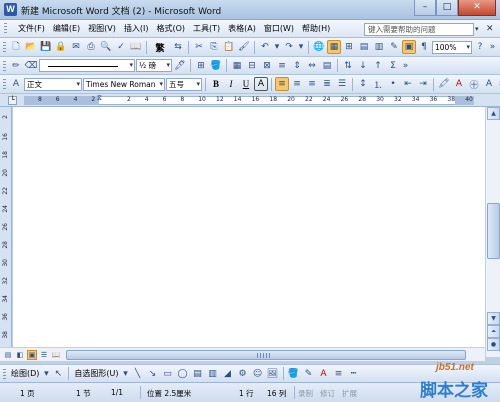  Describe the element at coordinates (408, 84) in the screenshot. I see `decrease-indent-icon: ⇤` at that location.